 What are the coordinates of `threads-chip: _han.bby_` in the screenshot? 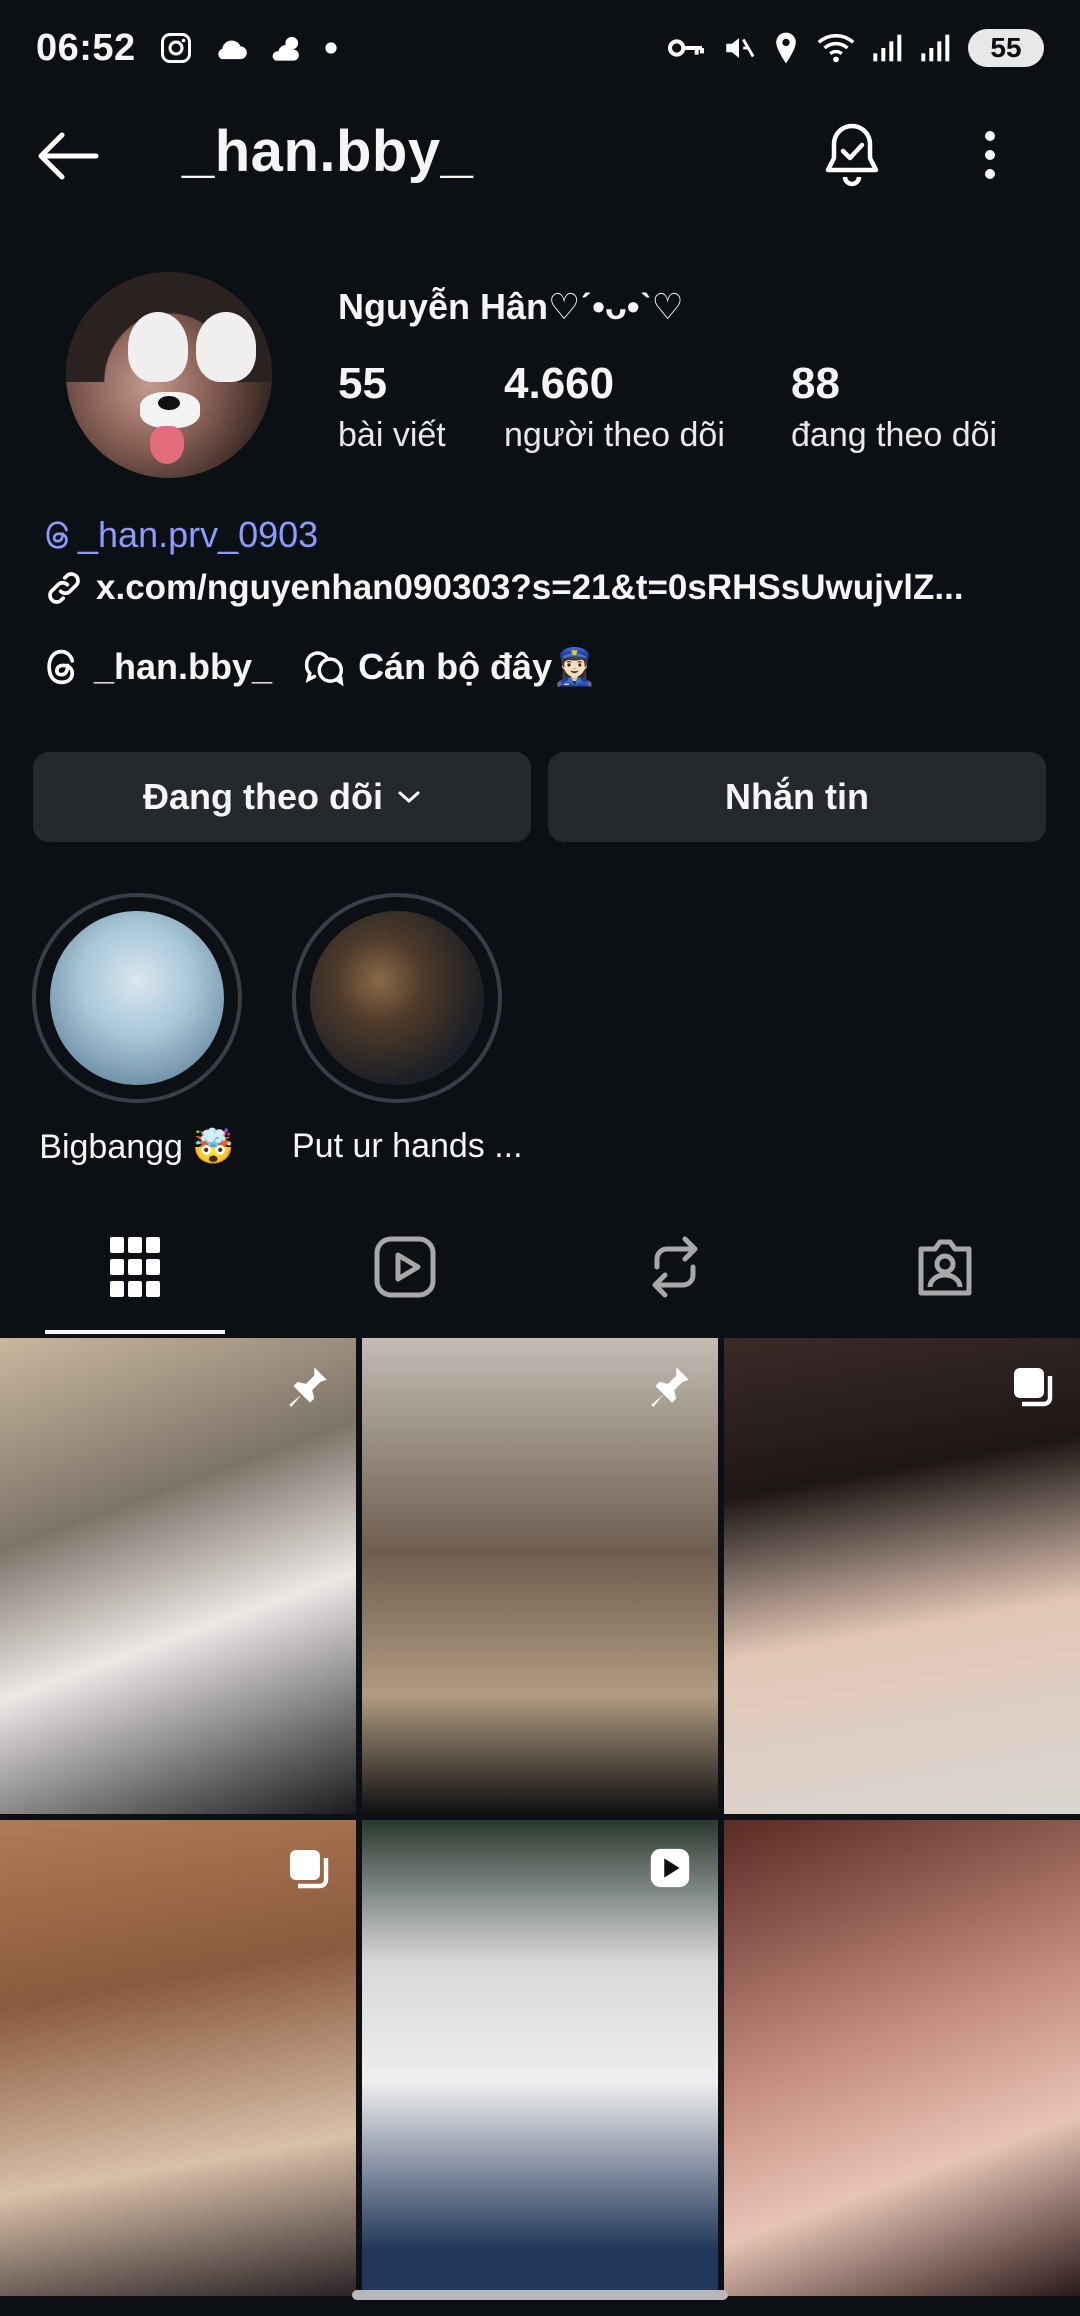 It's located at (158, 667).